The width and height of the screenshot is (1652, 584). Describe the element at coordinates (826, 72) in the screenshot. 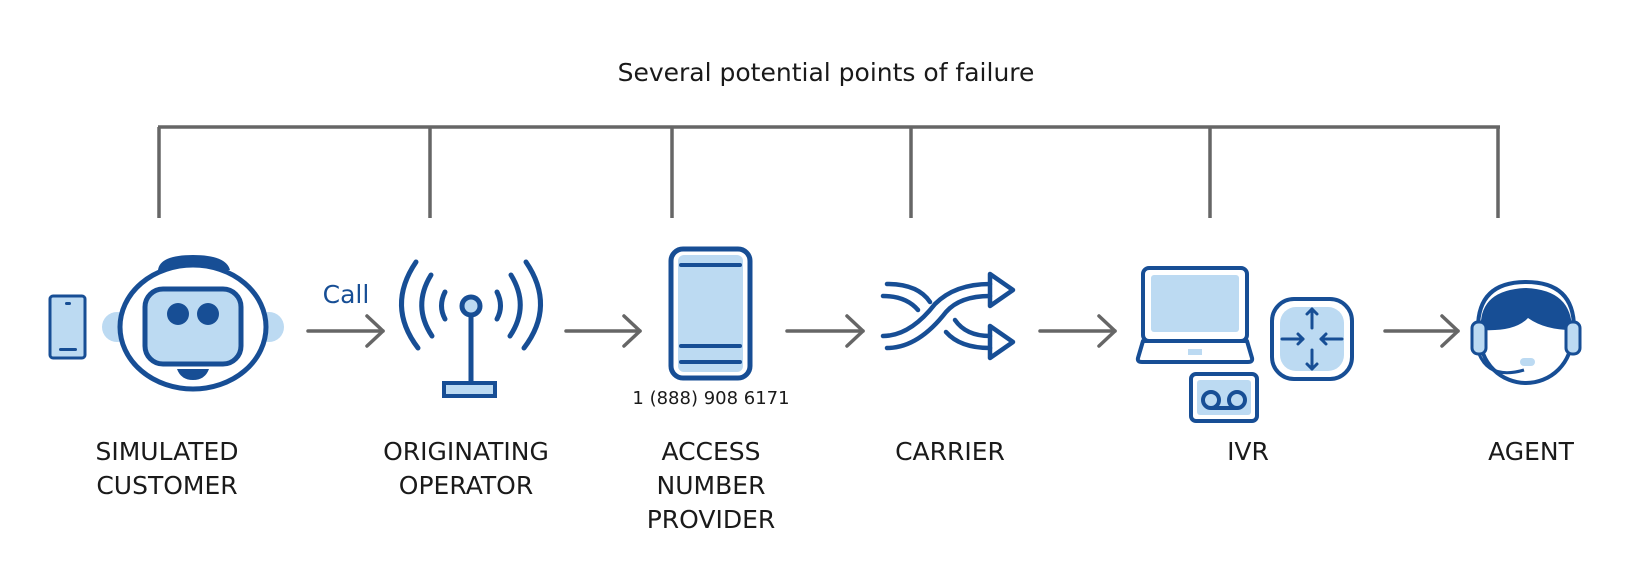

I see `diagram-title: Several potential points of failure` at that location.